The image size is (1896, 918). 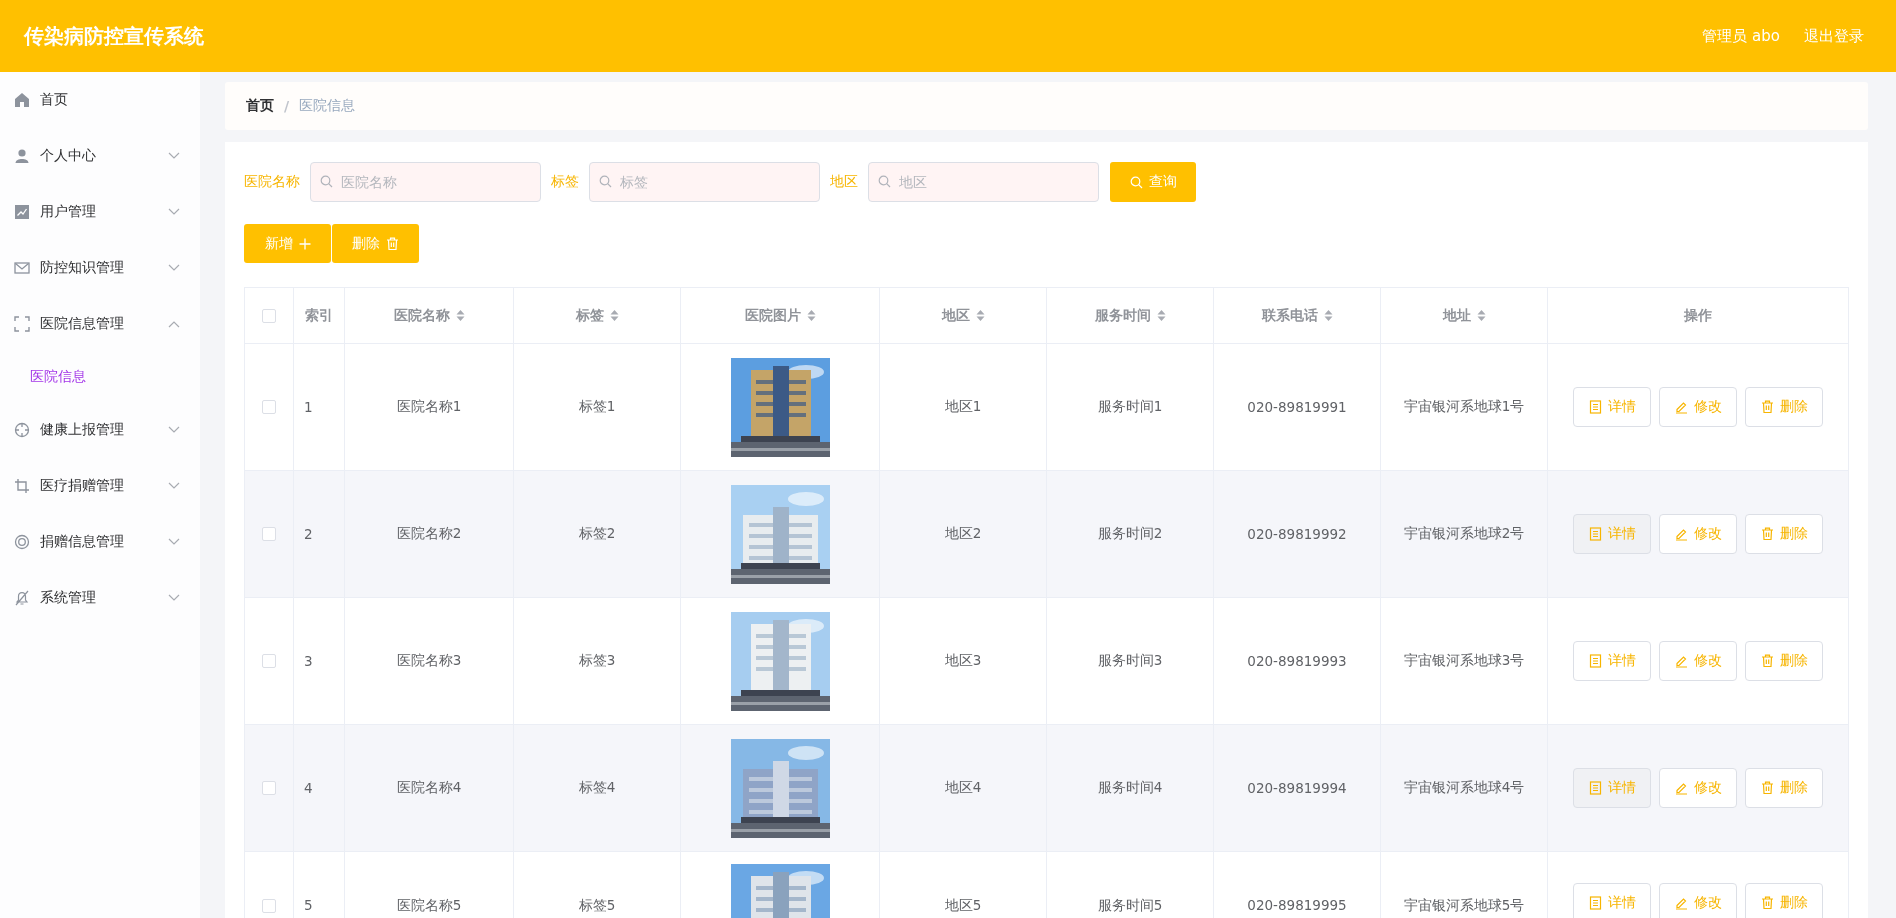 I want to click on column-header: 服务时间, so click(x=1122, y=315).